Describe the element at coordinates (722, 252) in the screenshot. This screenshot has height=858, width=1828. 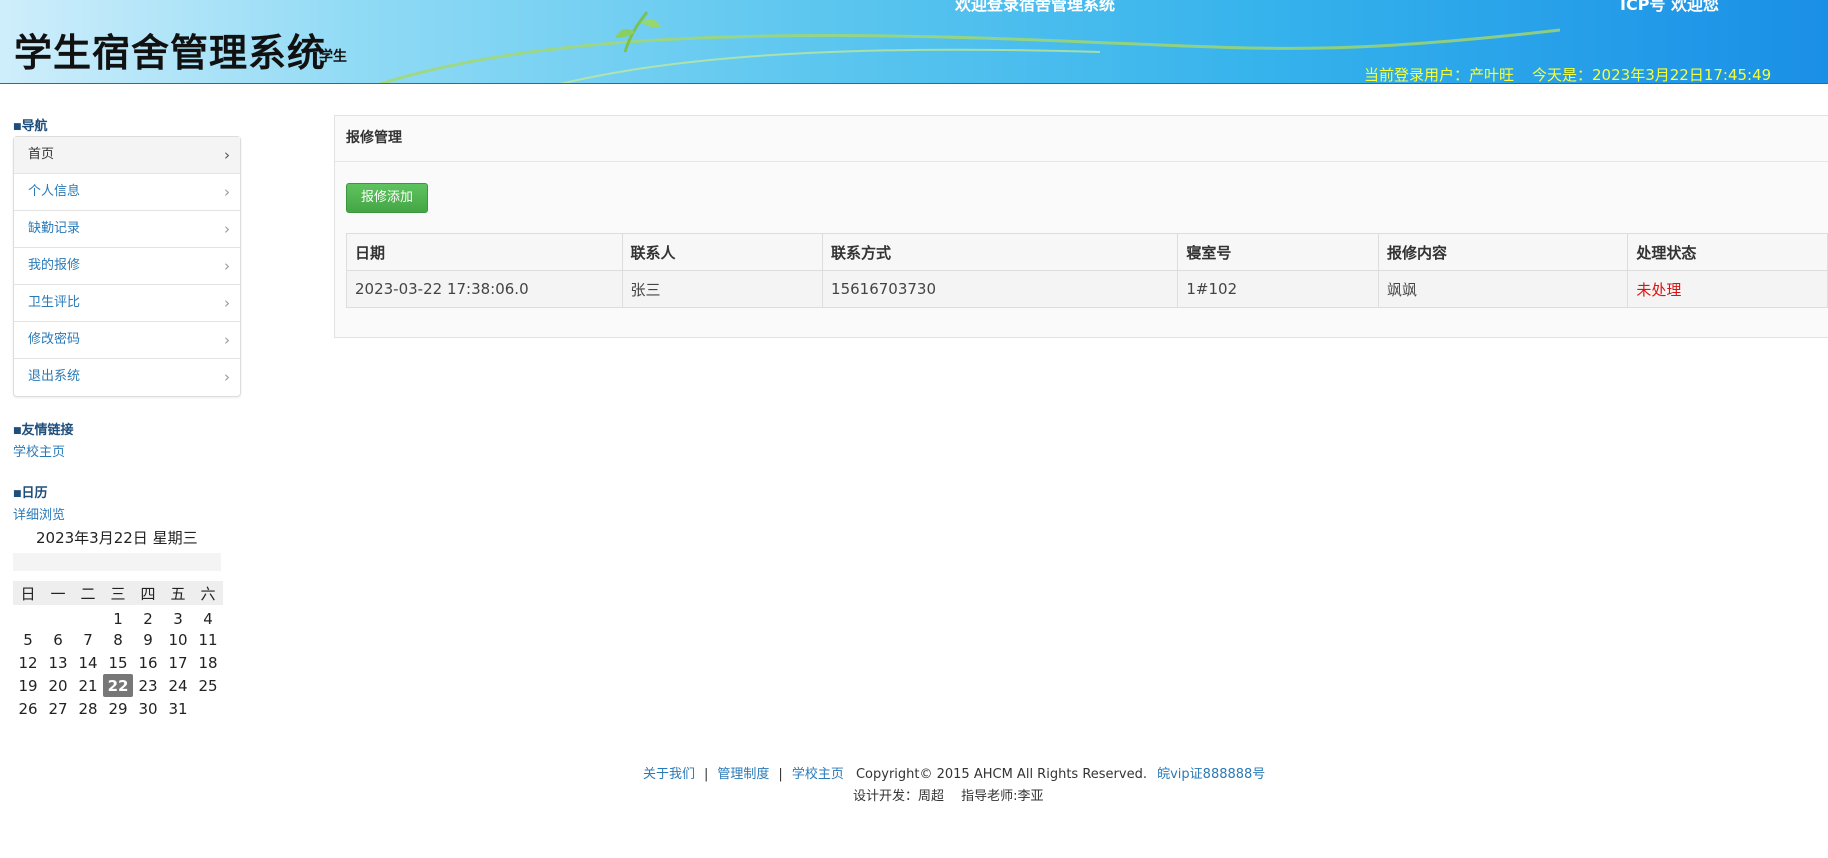
I see `column-header: 联系人` at that location.